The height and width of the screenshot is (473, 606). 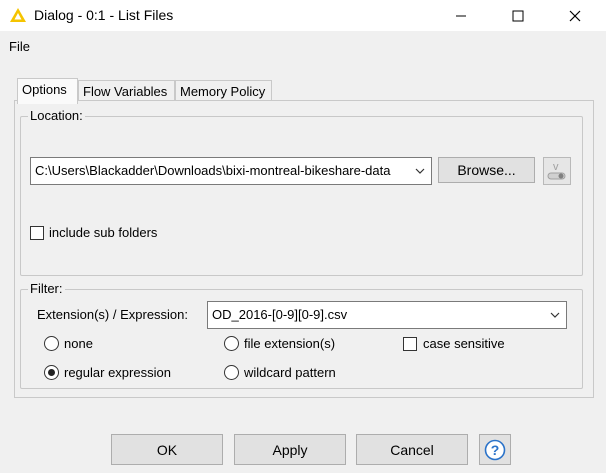 I want to click on svg-text: v, so click(x=556, y=167).